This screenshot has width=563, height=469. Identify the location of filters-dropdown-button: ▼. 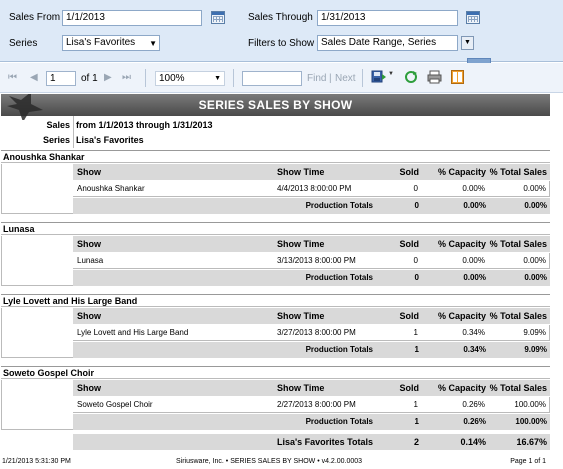
(467, 43).